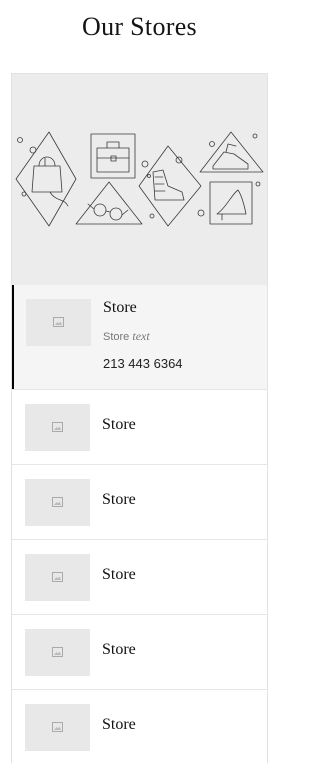 This screenshot has height=771, width=320. Describe the element at coordinates (139, 651) in the screenshot. I see `store-row-5: Store` at that location.